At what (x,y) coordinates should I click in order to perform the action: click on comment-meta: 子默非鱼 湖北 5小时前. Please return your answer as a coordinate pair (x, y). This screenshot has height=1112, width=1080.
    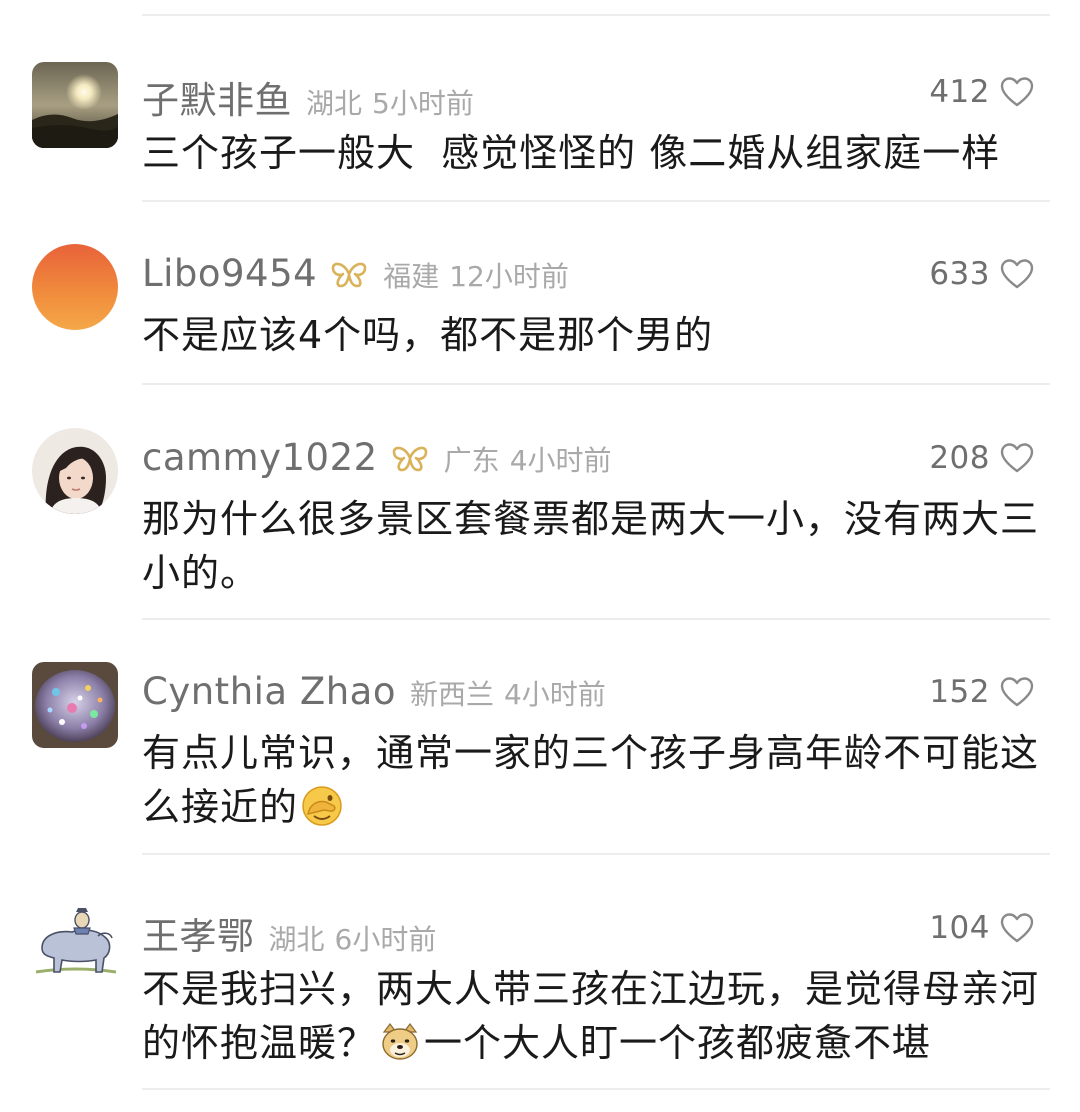
    Looking at the image, I should click on (308, 96).